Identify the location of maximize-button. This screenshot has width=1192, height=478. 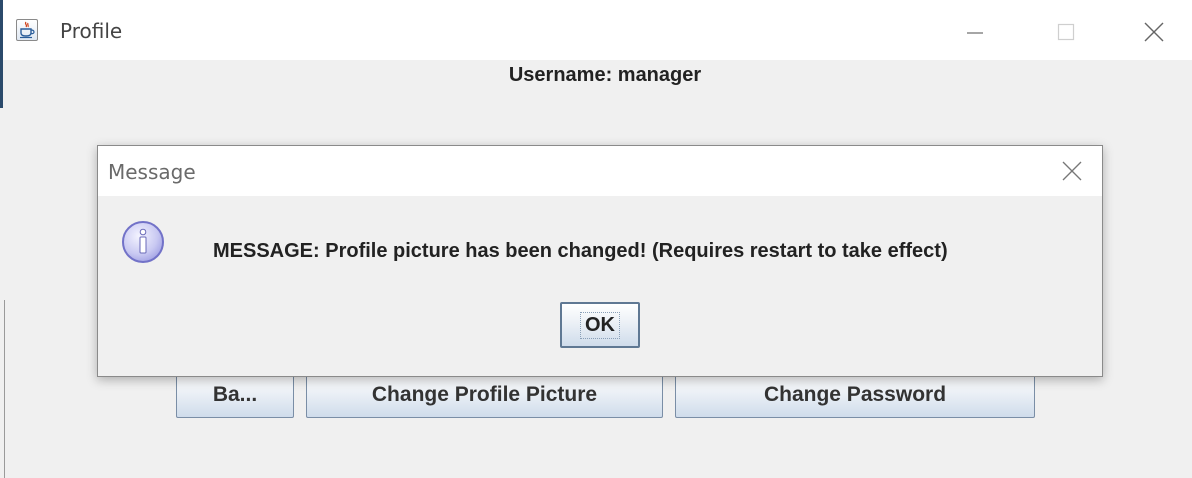
(1066, 32).